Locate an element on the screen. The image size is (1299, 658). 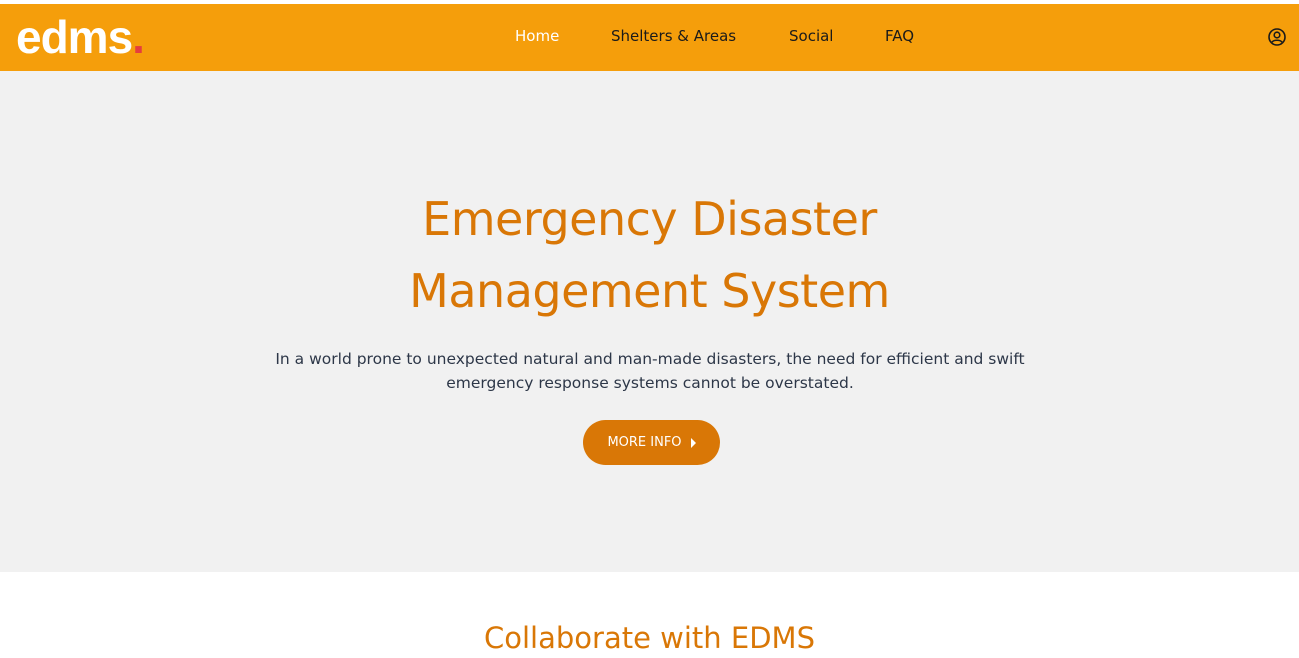
hero-title-line-1: Emergency Disaster is located at coordinates (649, 219).